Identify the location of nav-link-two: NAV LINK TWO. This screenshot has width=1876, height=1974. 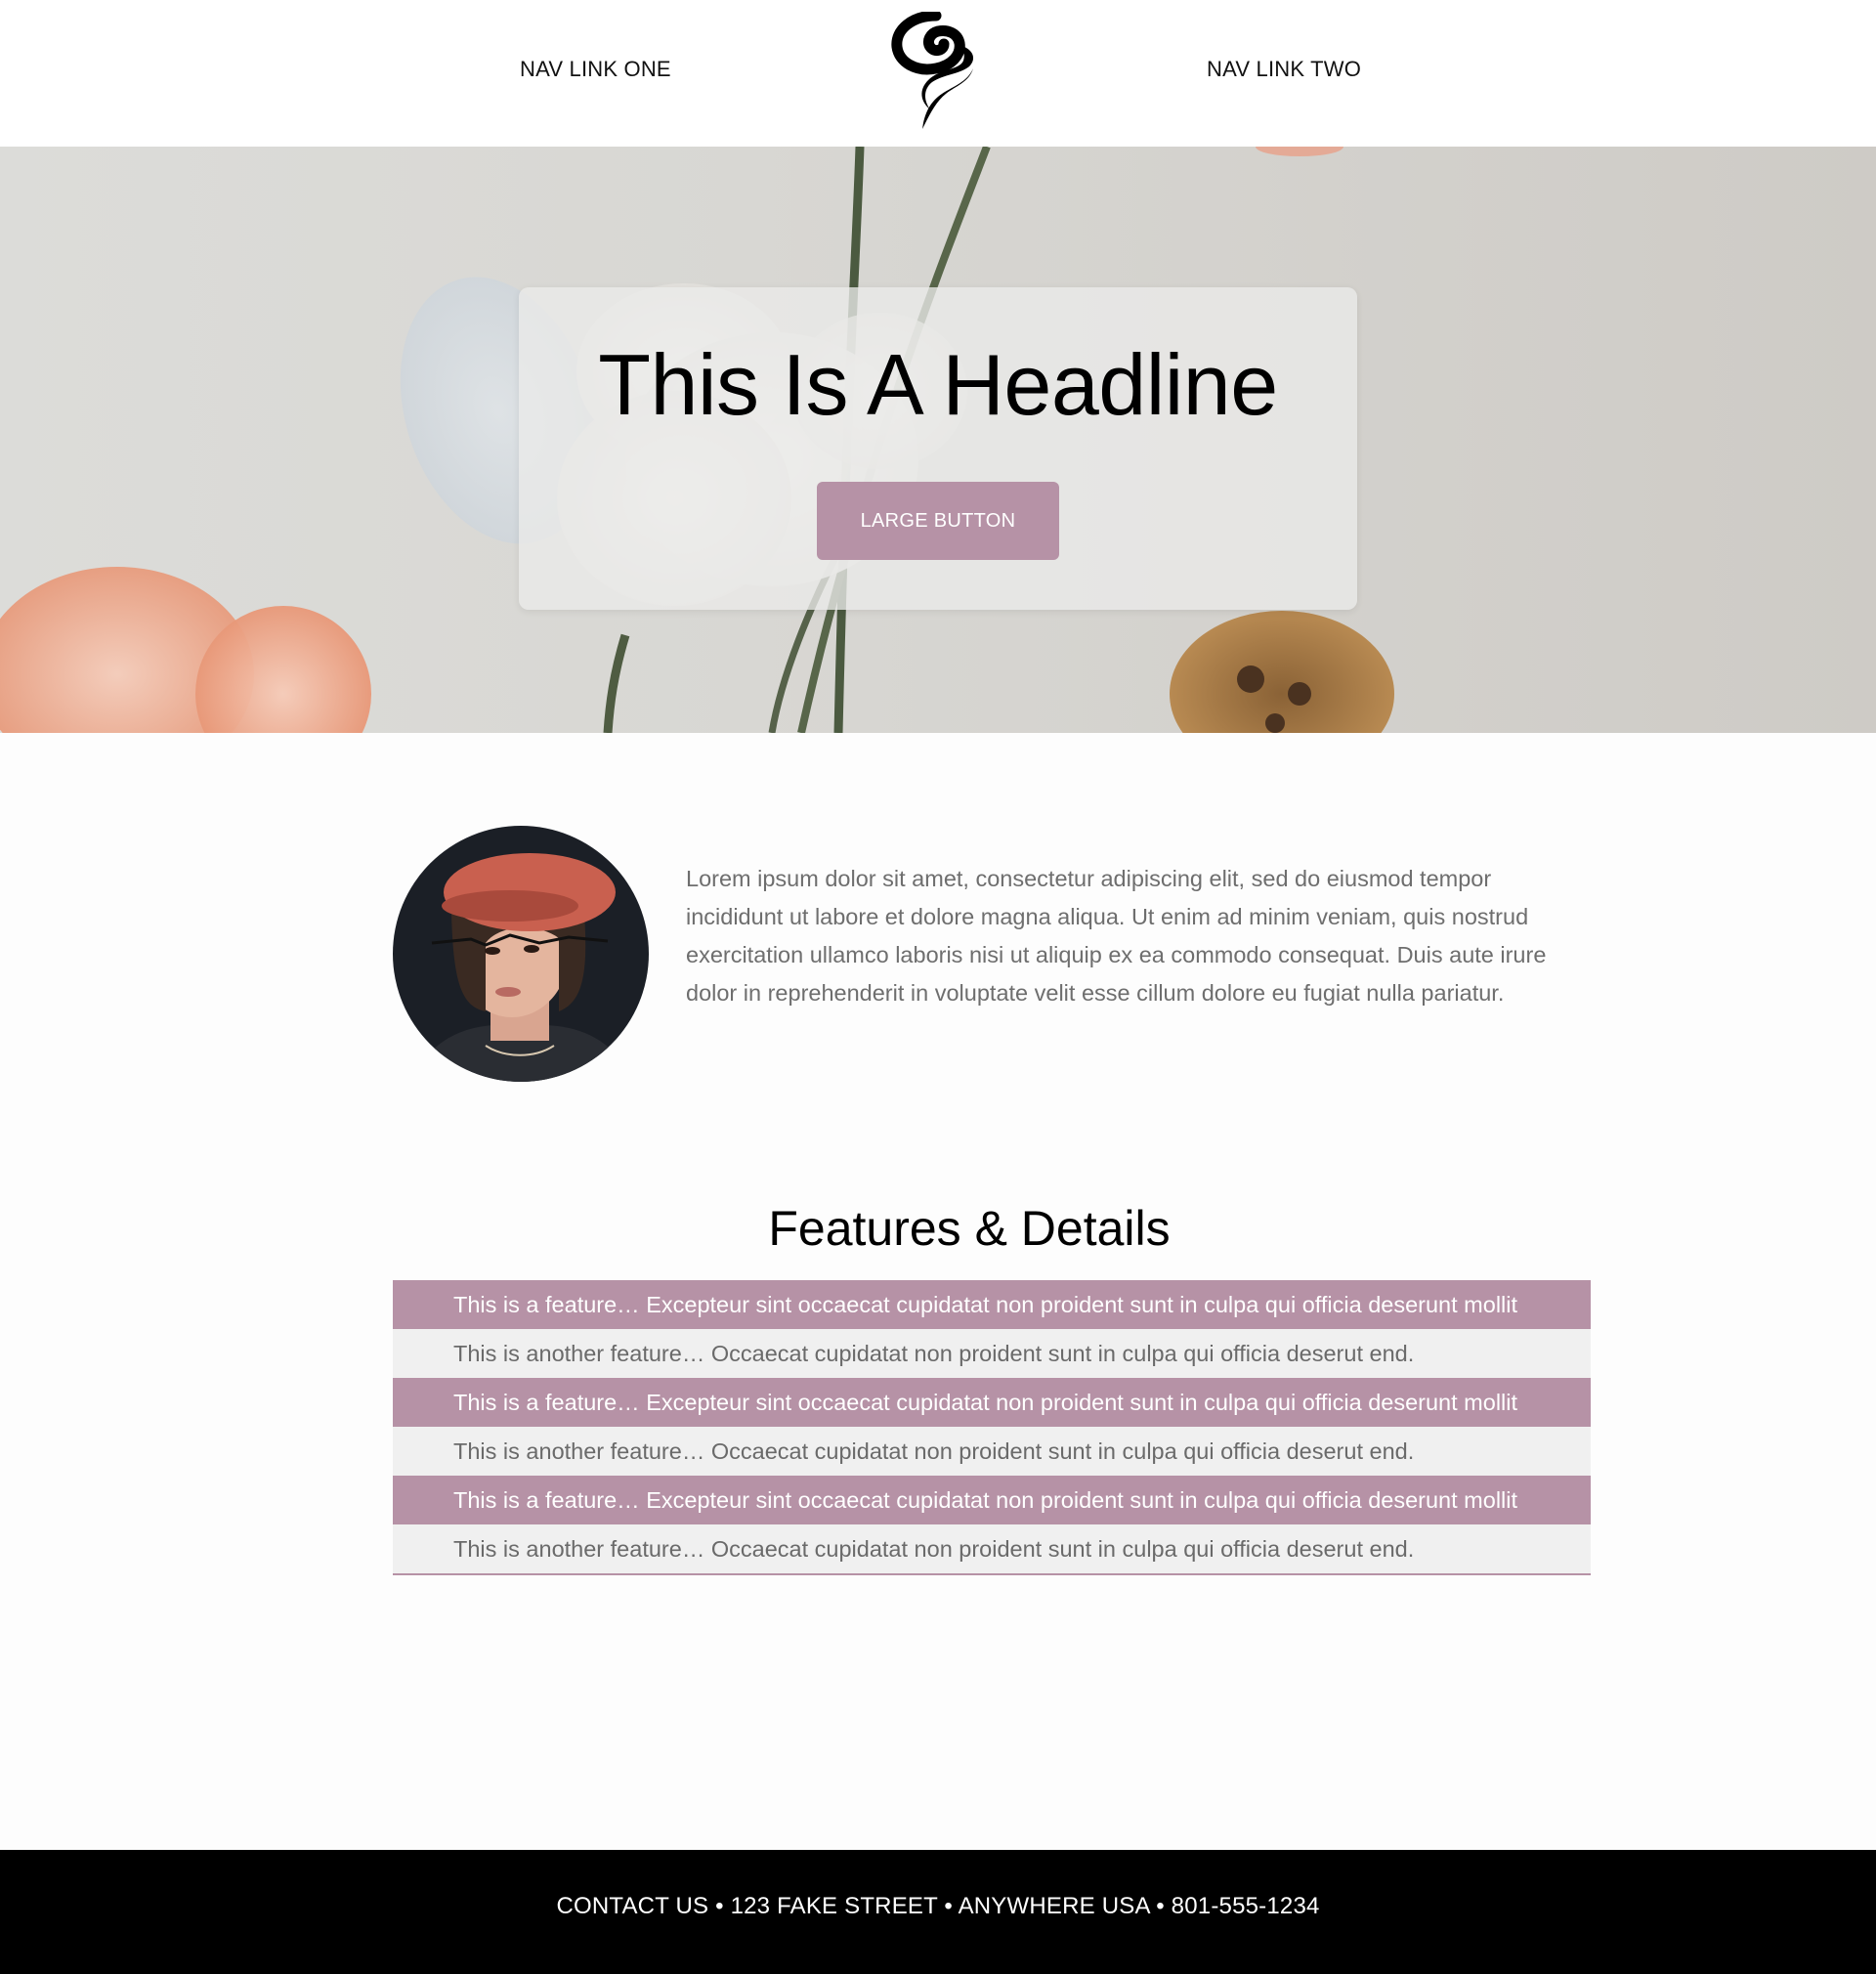
(1284, 69).